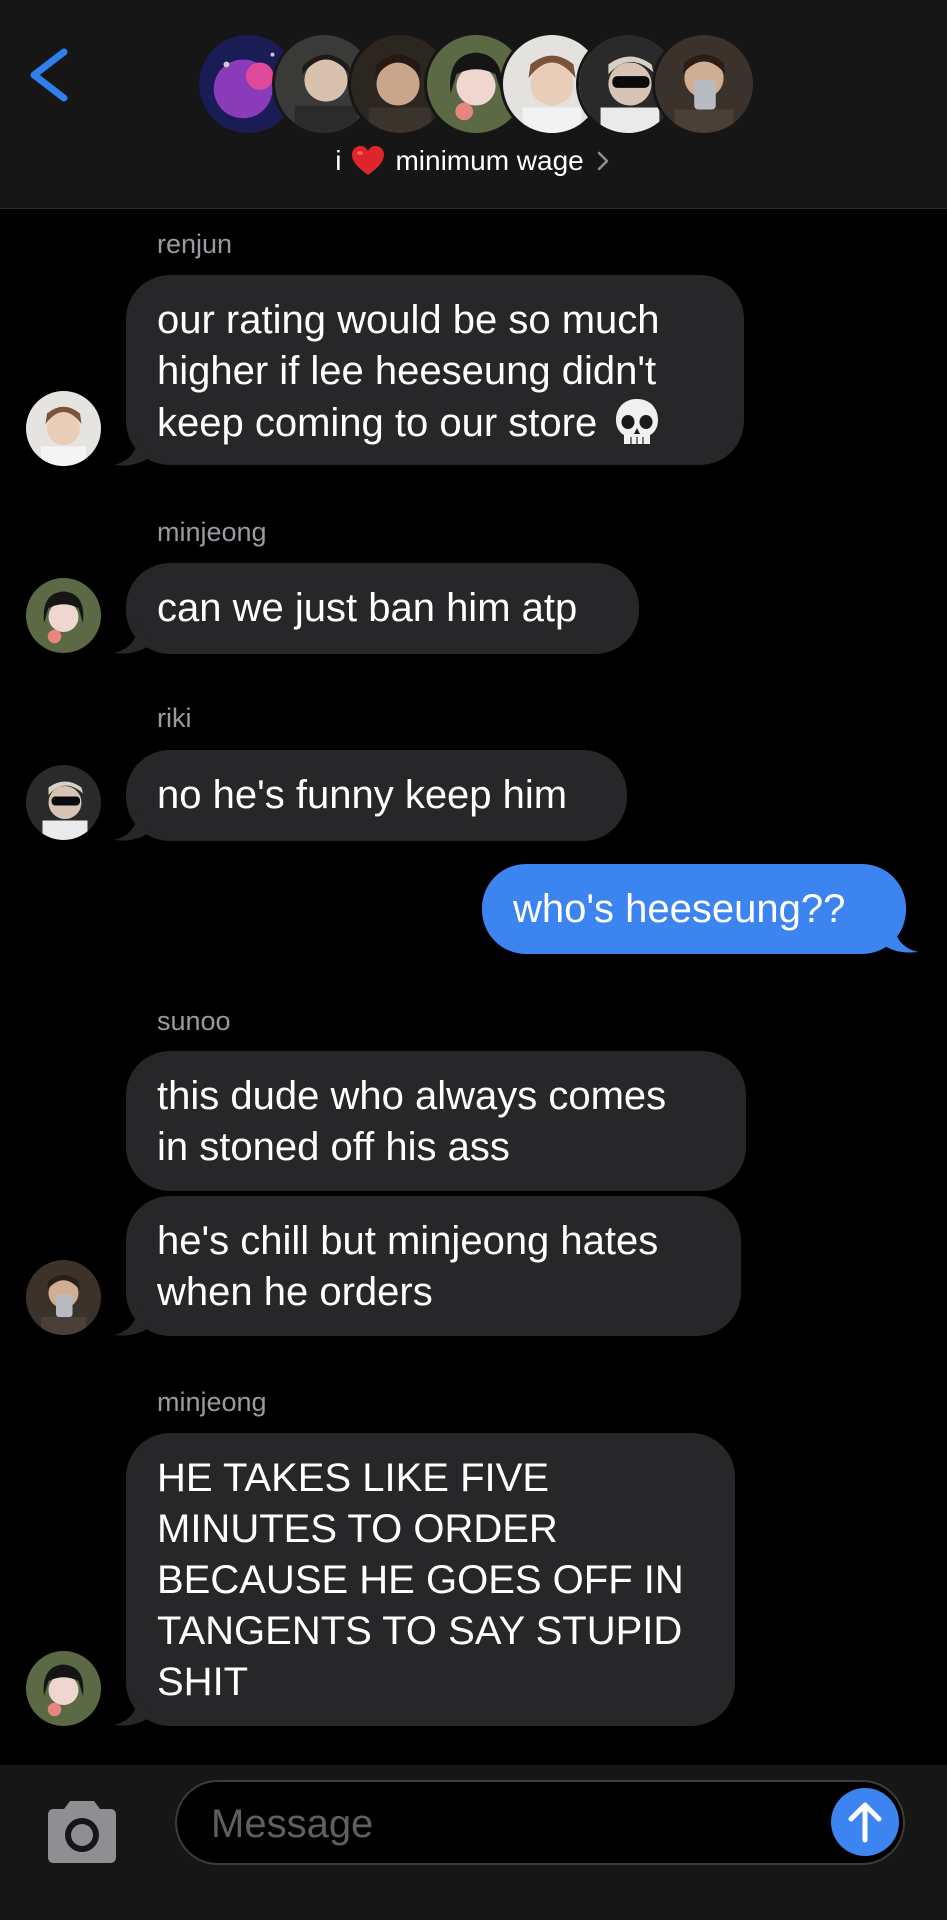  Describe the element at coordinates (203, 1682) in the screenshot. I see `message-line: SHIT` at that location.